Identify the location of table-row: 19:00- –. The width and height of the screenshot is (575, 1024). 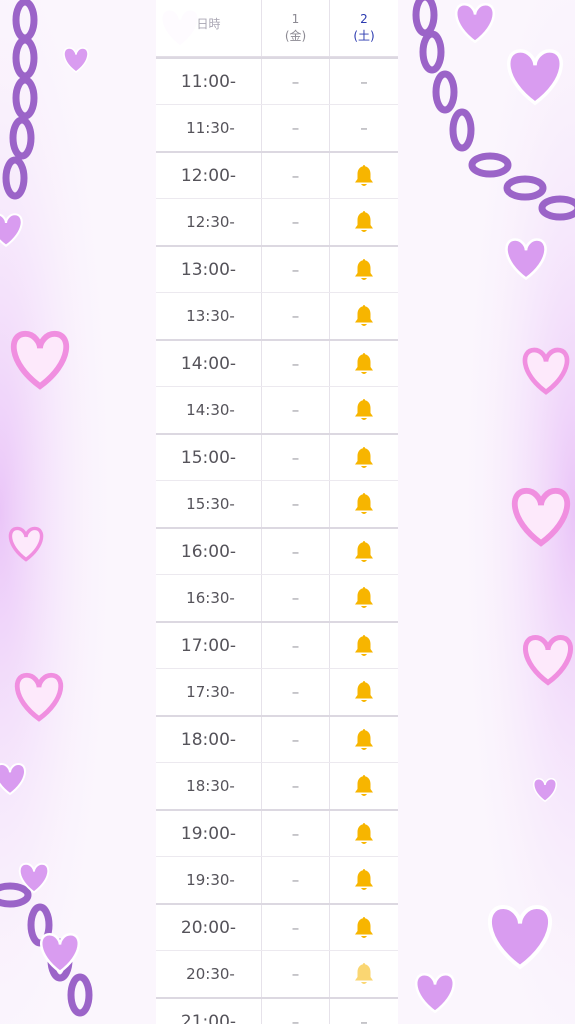
(277, 832).